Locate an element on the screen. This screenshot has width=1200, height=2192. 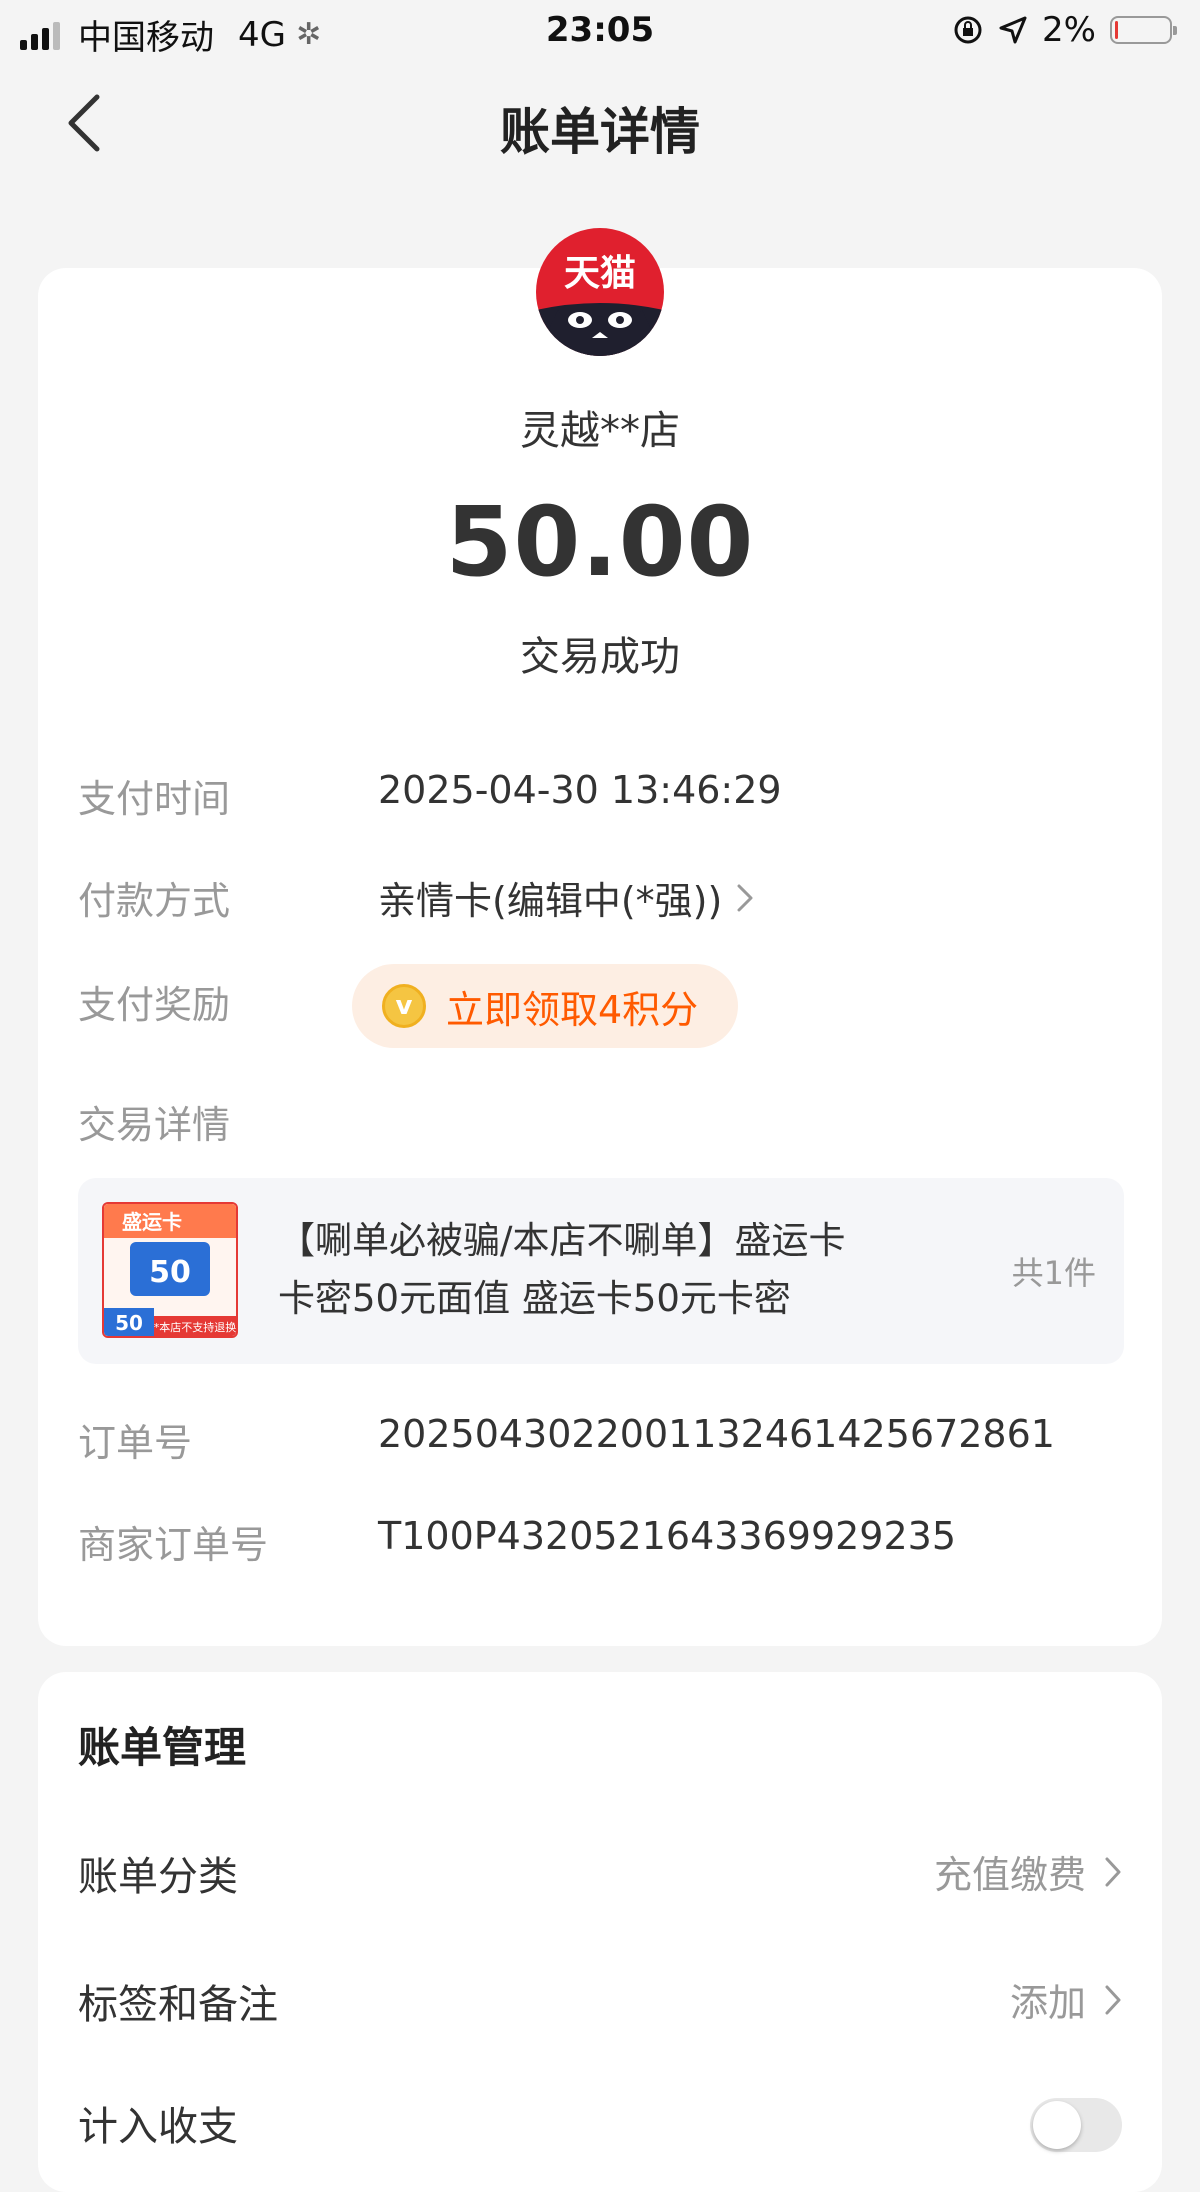
bill-category-label: 账单分类 is located at coordinates (158, 1877).